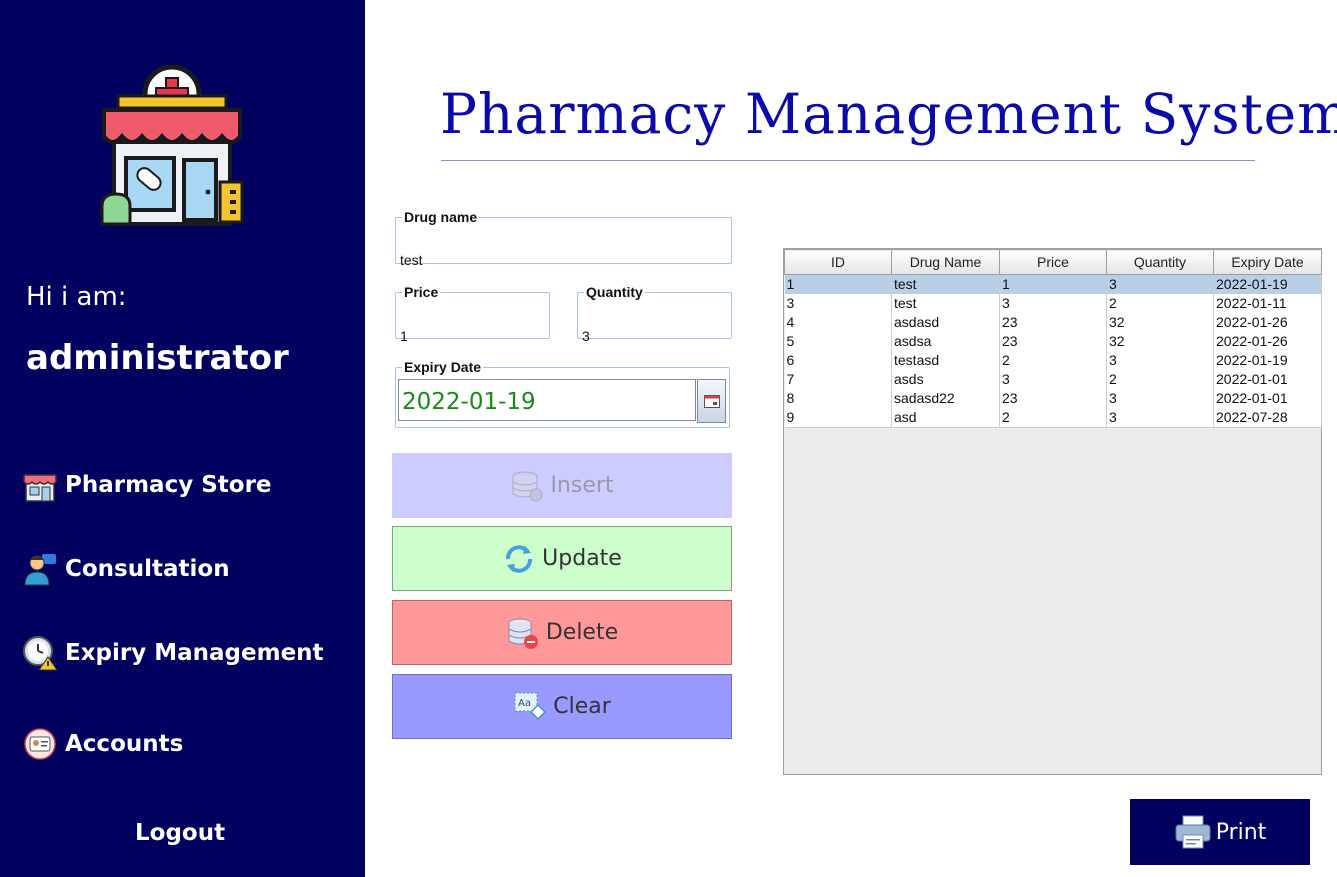  What do you see at coordinates (838, 418) in the screenshot?
I see `table-cell: 9` at bounding box center [838, 418].